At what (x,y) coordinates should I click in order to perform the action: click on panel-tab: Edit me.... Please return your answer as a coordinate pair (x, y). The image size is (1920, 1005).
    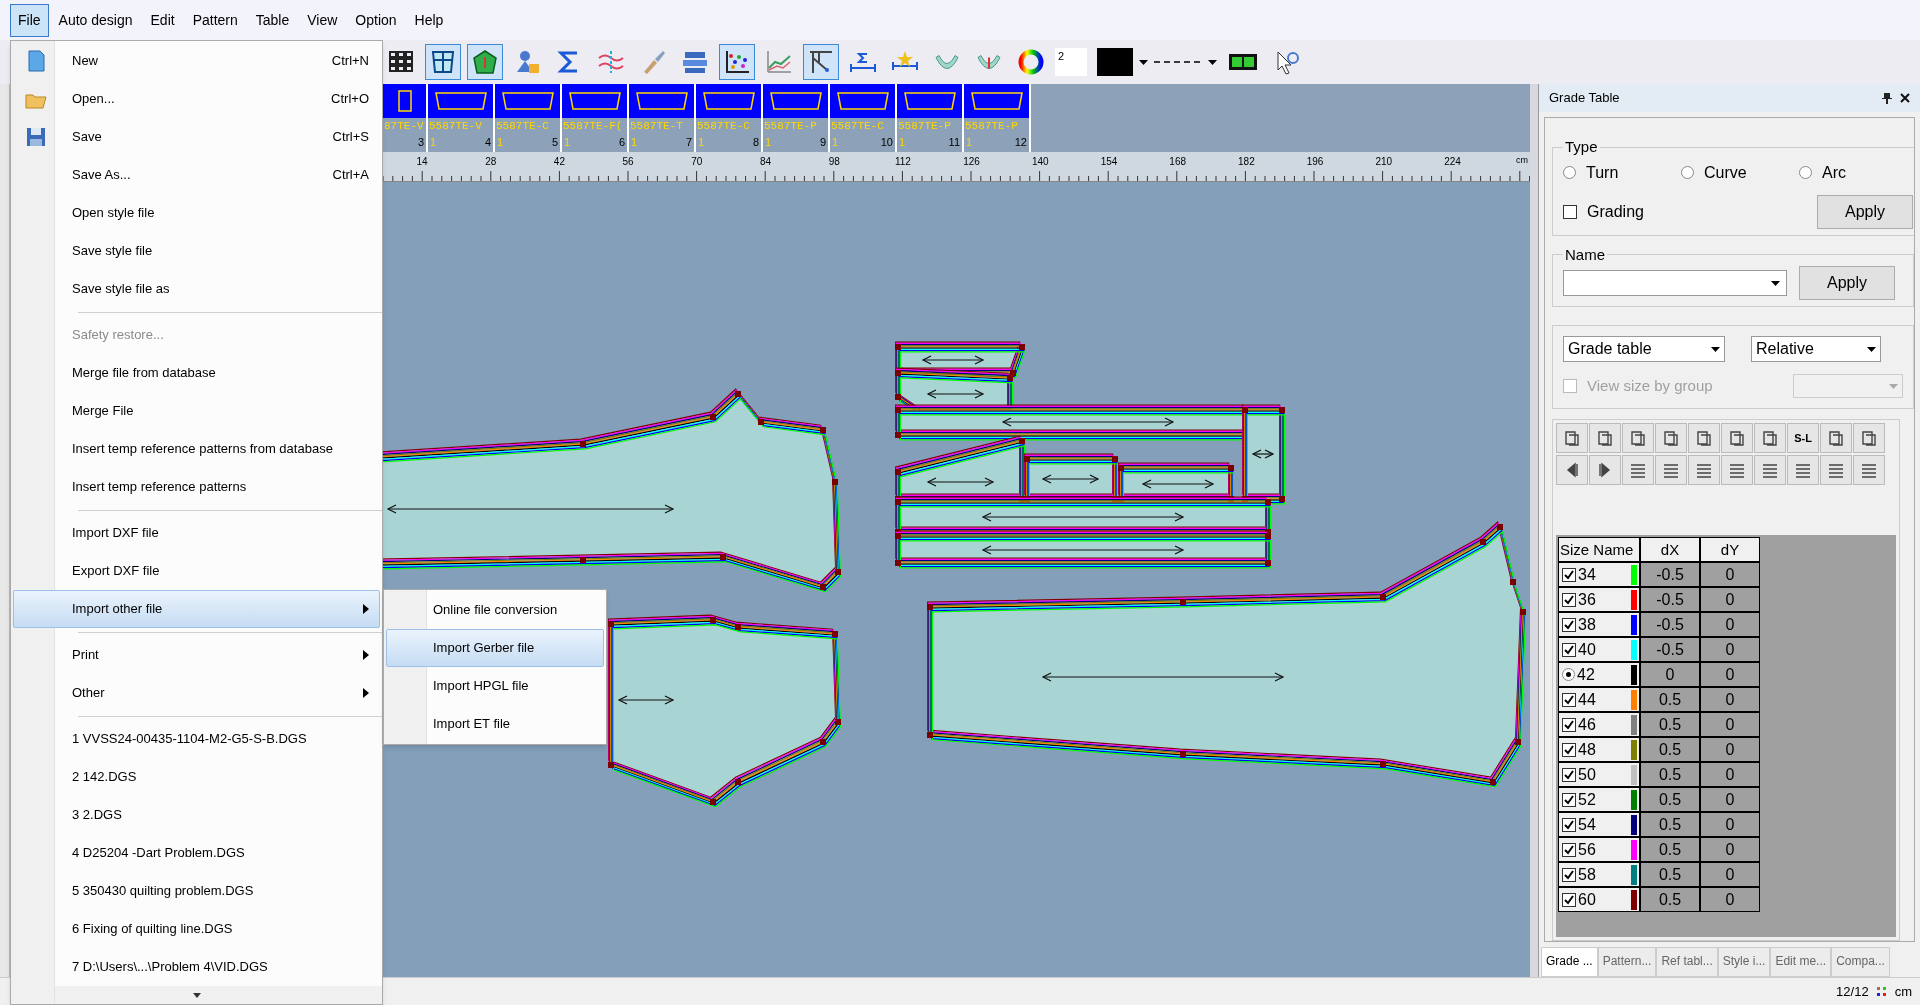
    Looking at the image, I should click on (1801, 962).